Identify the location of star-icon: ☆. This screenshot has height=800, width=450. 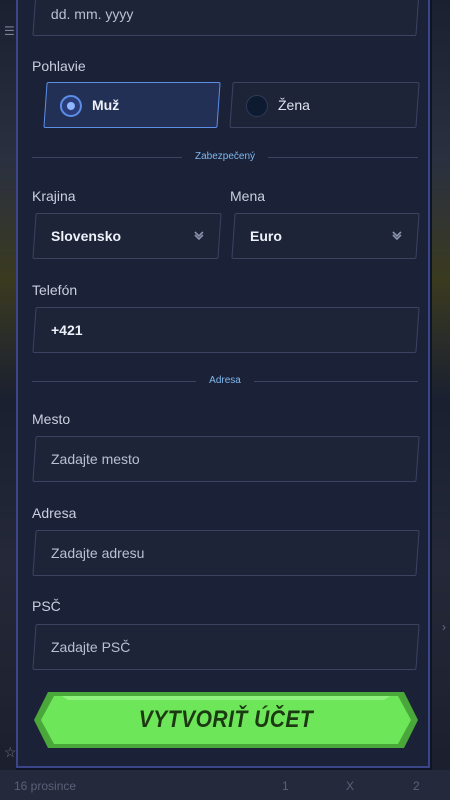
(10, 752).